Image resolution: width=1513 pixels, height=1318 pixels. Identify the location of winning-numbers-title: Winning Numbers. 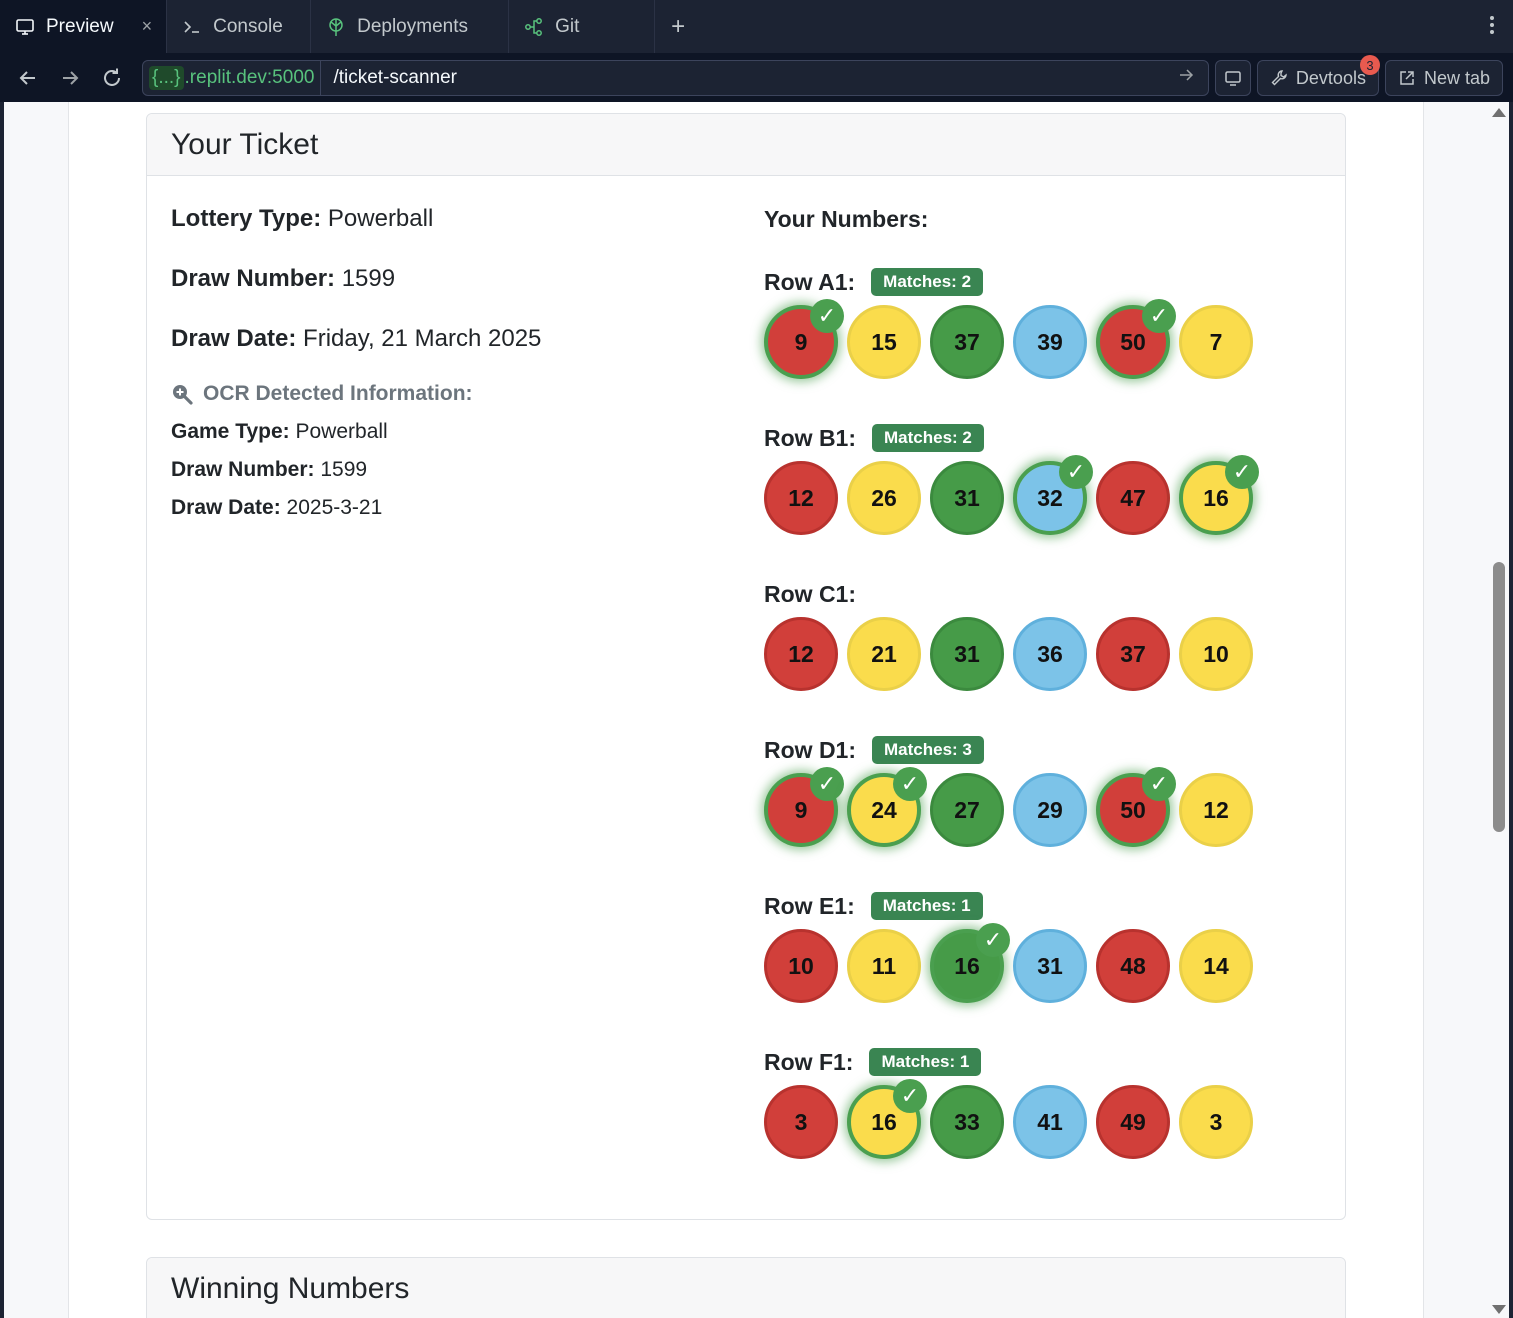
(746, 1288).